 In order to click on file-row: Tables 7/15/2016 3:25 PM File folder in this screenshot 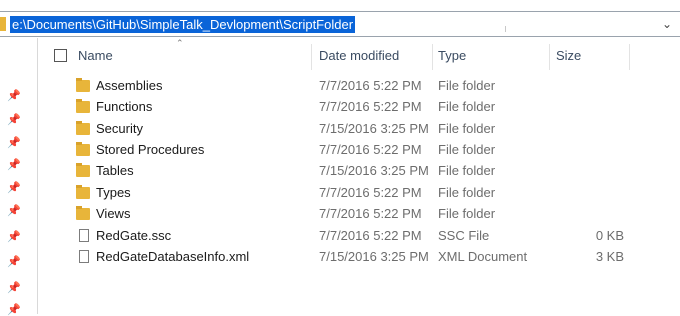, I will do `click(359, 171)`.